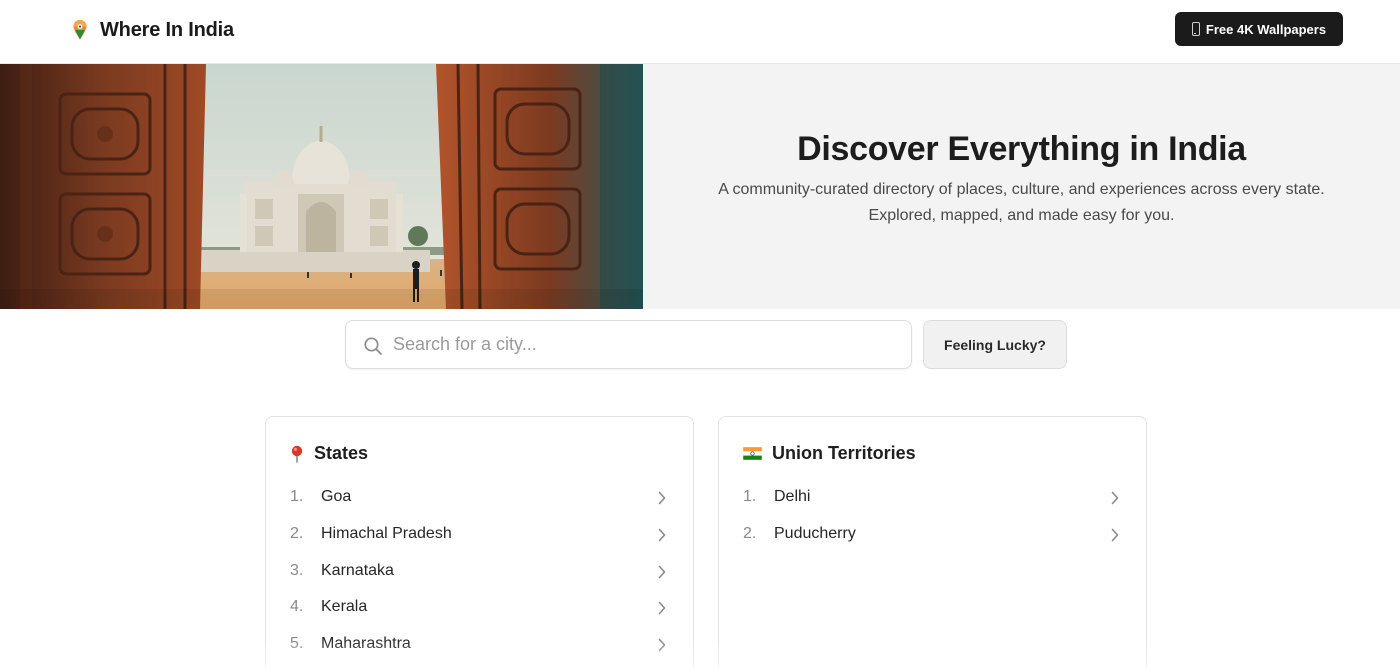 The image size is (1400, 668). I want to click on search-icon, so click(373, 346).